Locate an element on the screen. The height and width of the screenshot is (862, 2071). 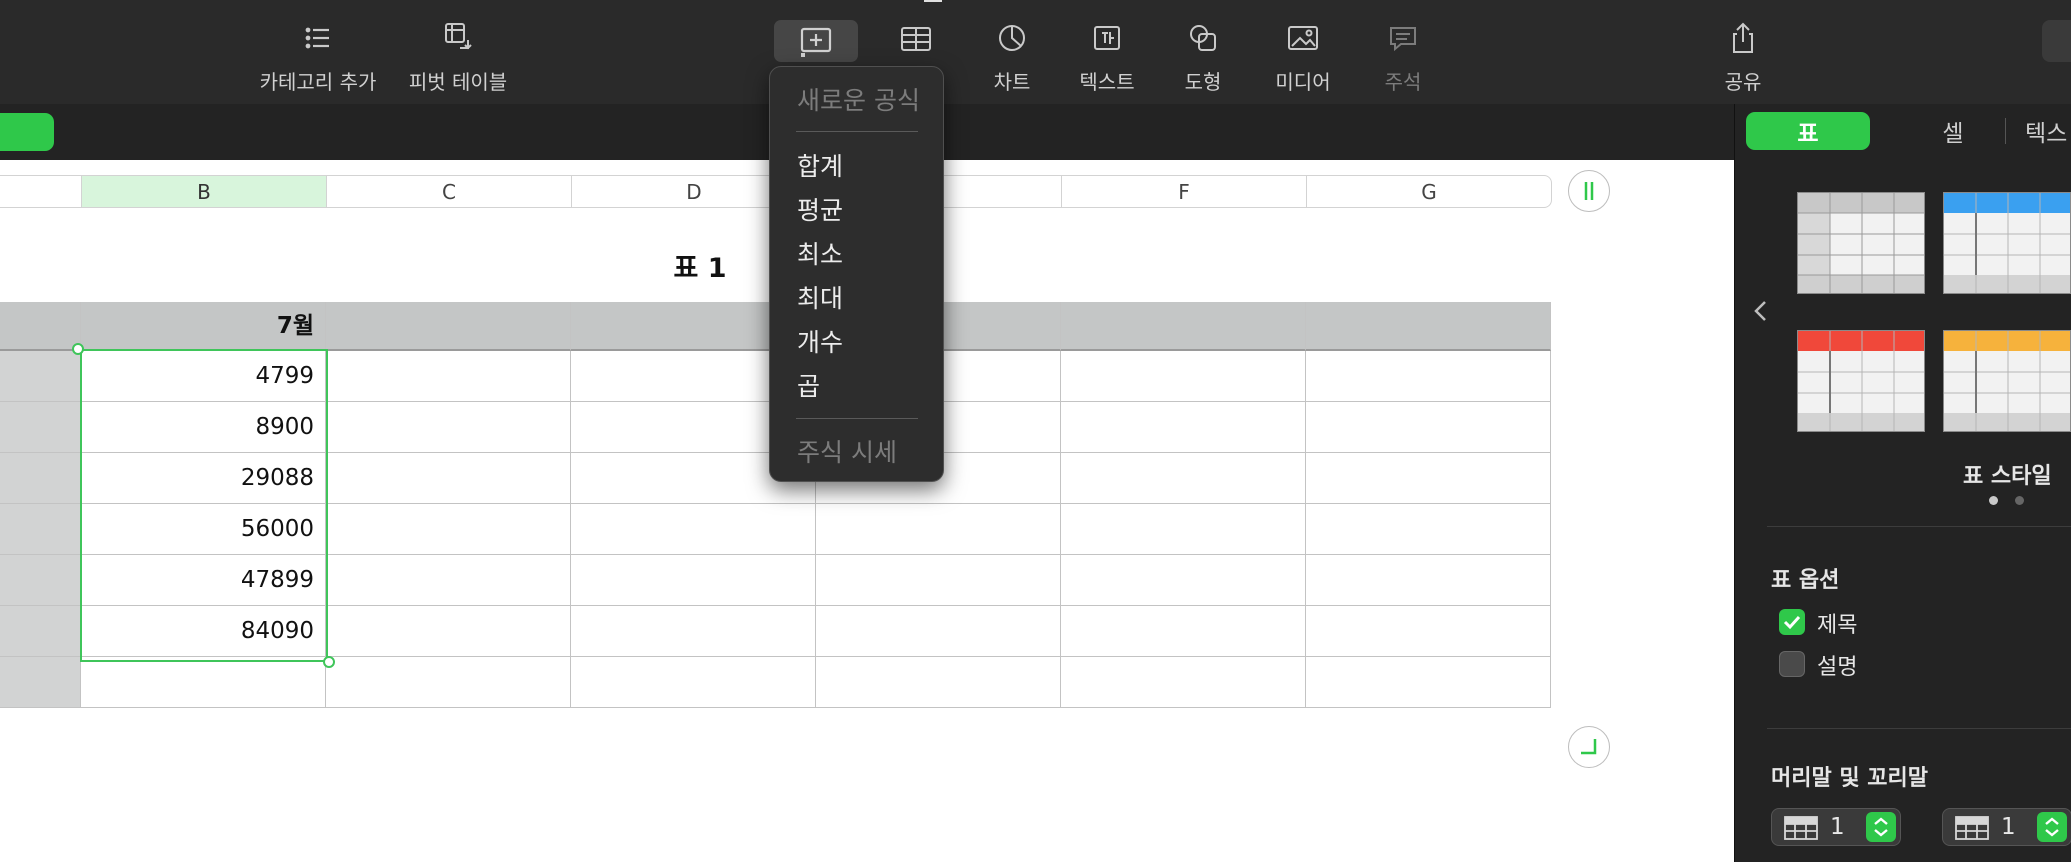
column-header-f: F is located at coordinates (1184, 191).